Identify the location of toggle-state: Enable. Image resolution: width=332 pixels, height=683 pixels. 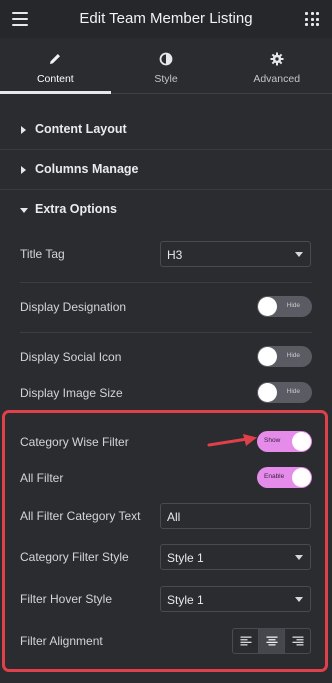
(274, 476).